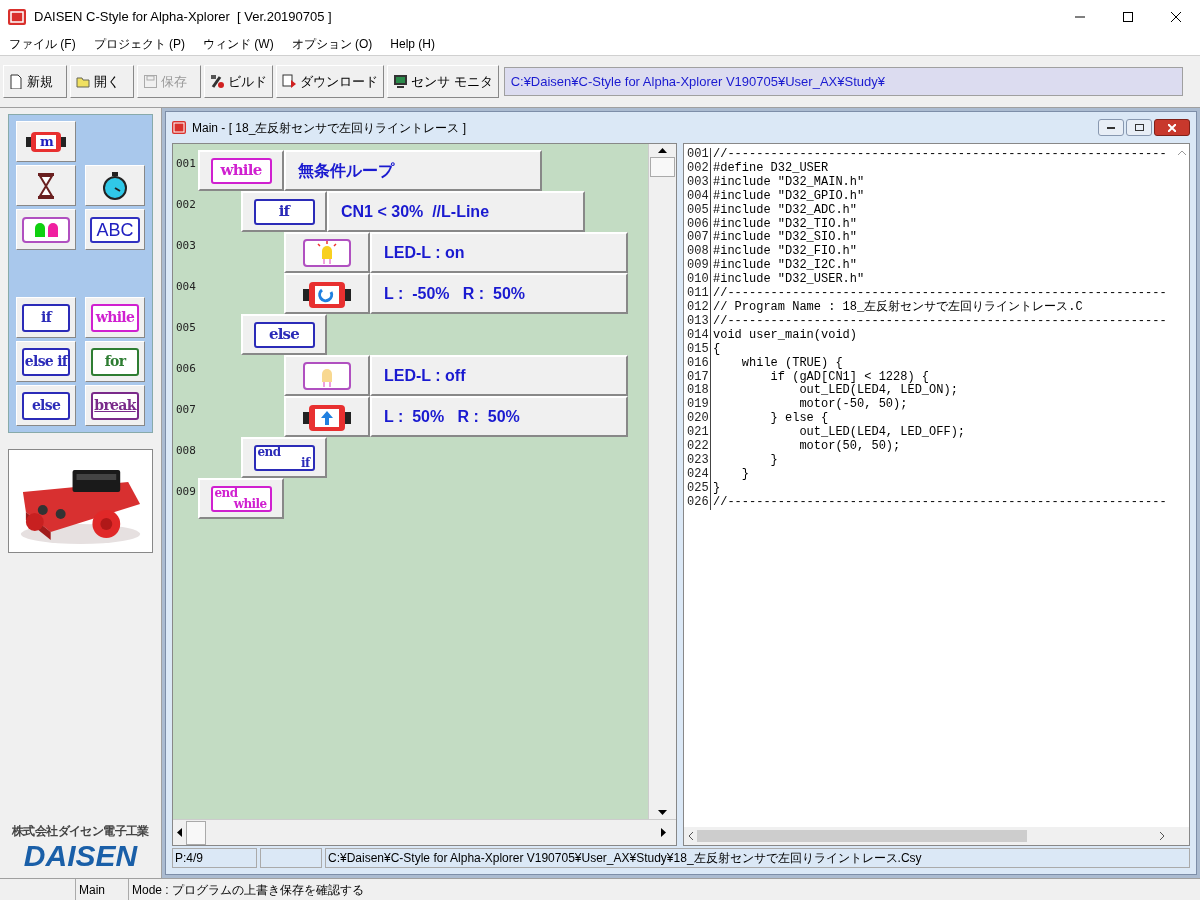 The width and height of the screenshot is (1200, 900). What do you see at coordinates (186, 369) in the screenshot?
I see `line-number: 006` at bounding box center [186, 369].